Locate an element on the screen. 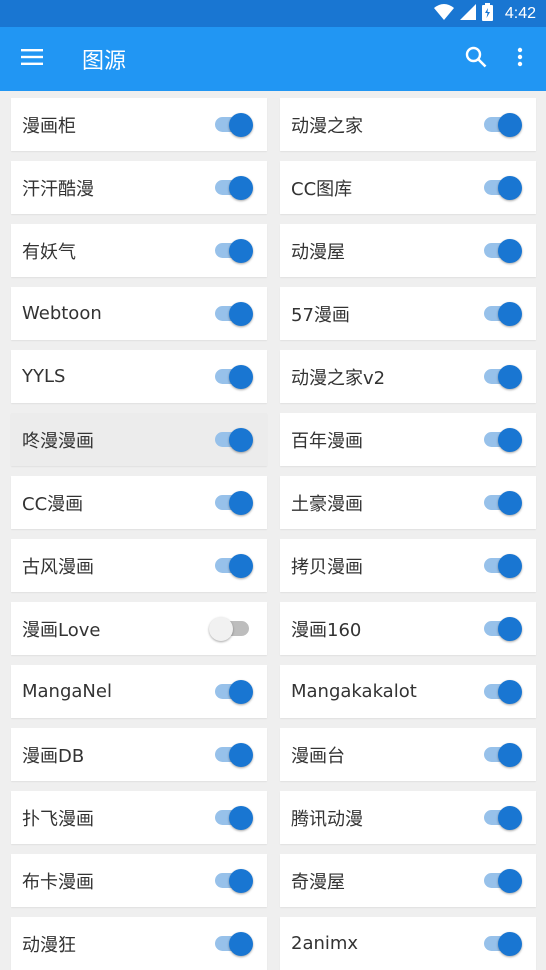  source-label: 动漫狂 is located at coordinates (49, 945).